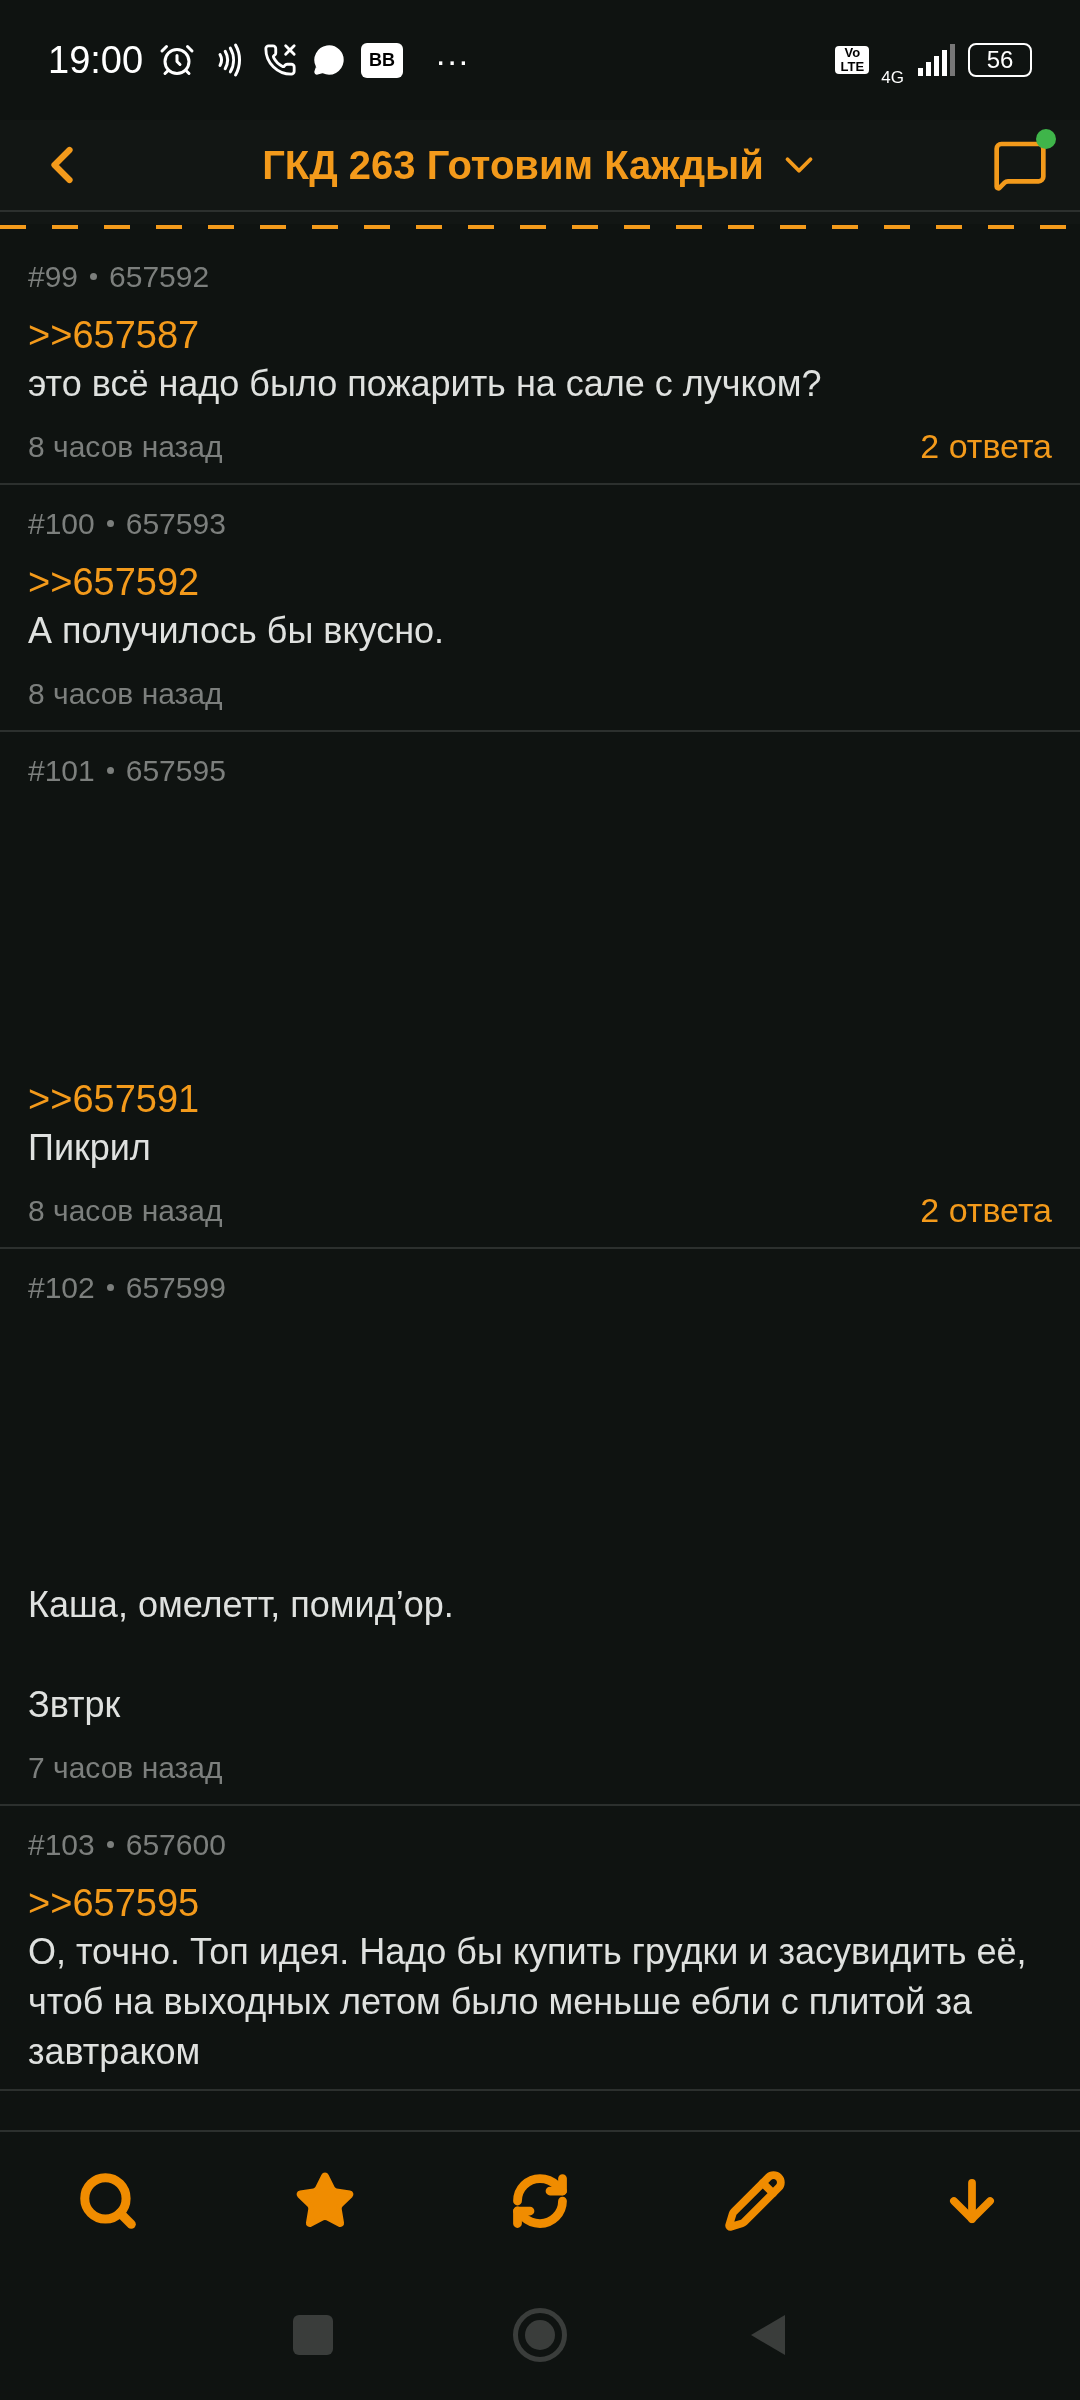 This screenshot has width=1080, height=2400. I want to click on missed-call-icon, so click(280, 60).